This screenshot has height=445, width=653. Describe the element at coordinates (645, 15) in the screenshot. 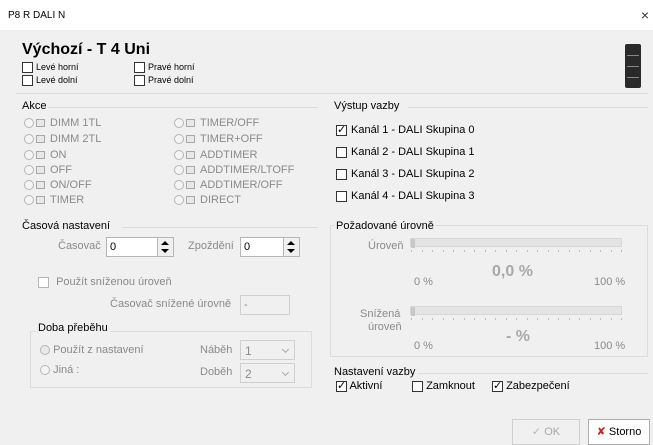

I see `close-icon: ×` at that location.